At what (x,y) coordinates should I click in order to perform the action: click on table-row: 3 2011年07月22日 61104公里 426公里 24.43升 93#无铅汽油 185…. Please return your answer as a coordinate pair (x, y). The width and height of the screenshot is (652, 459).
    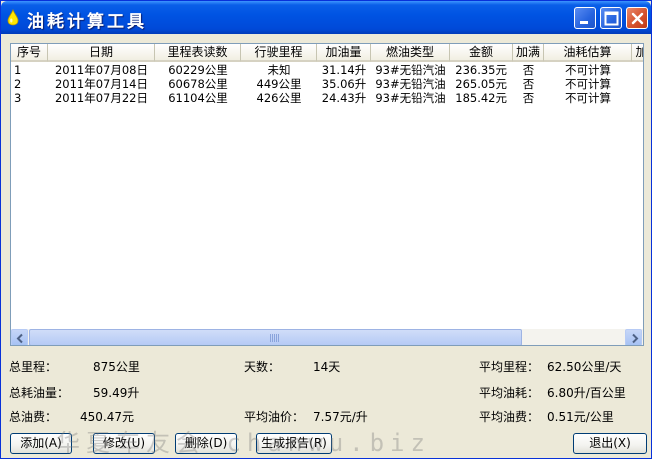
    Looking at the image, I should click on (327, 98).